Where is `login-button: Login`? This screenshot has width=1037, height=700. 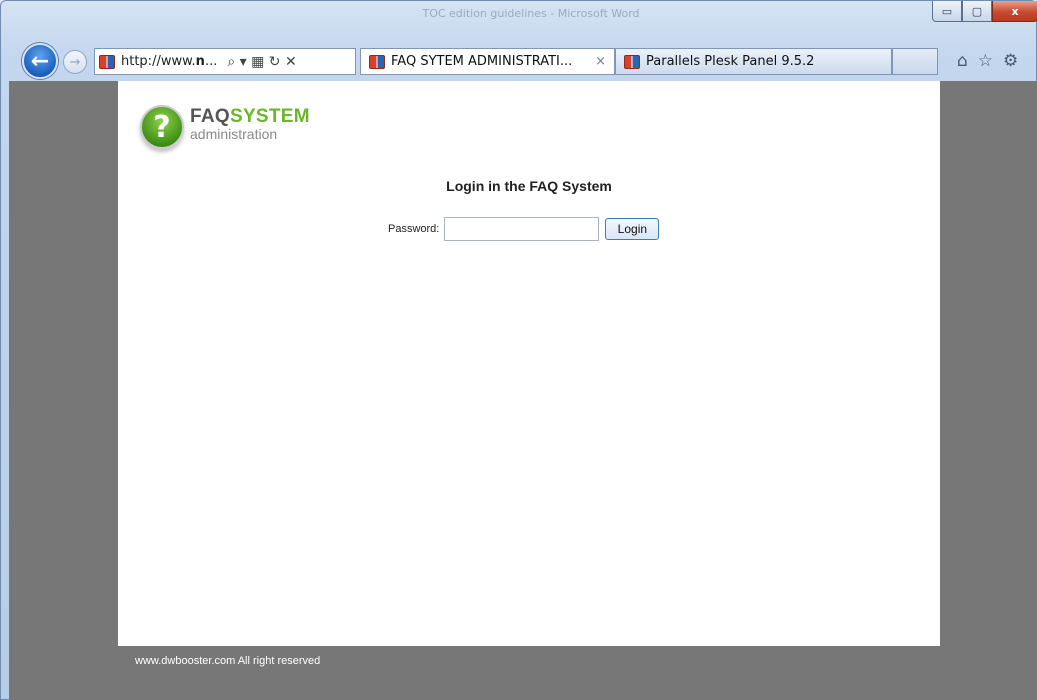
login-button: Login is located at coordinates (632, 229).